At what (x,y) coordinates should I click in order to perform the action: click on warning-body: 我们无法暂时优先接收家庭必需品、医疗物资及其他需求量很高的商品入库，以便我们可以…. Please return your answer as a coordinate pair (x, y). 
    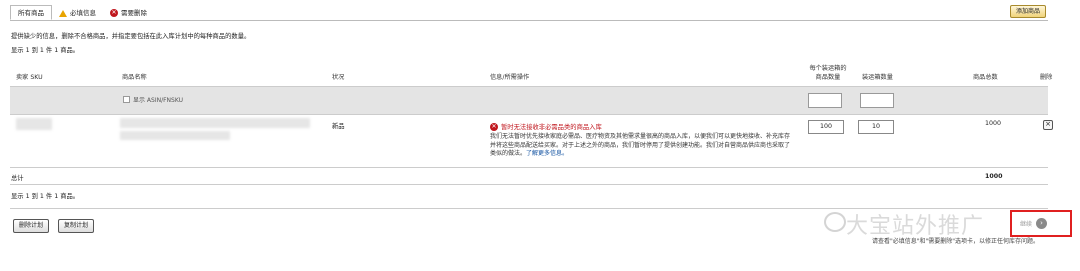
    Looking at the image, I should click on (642, 146).